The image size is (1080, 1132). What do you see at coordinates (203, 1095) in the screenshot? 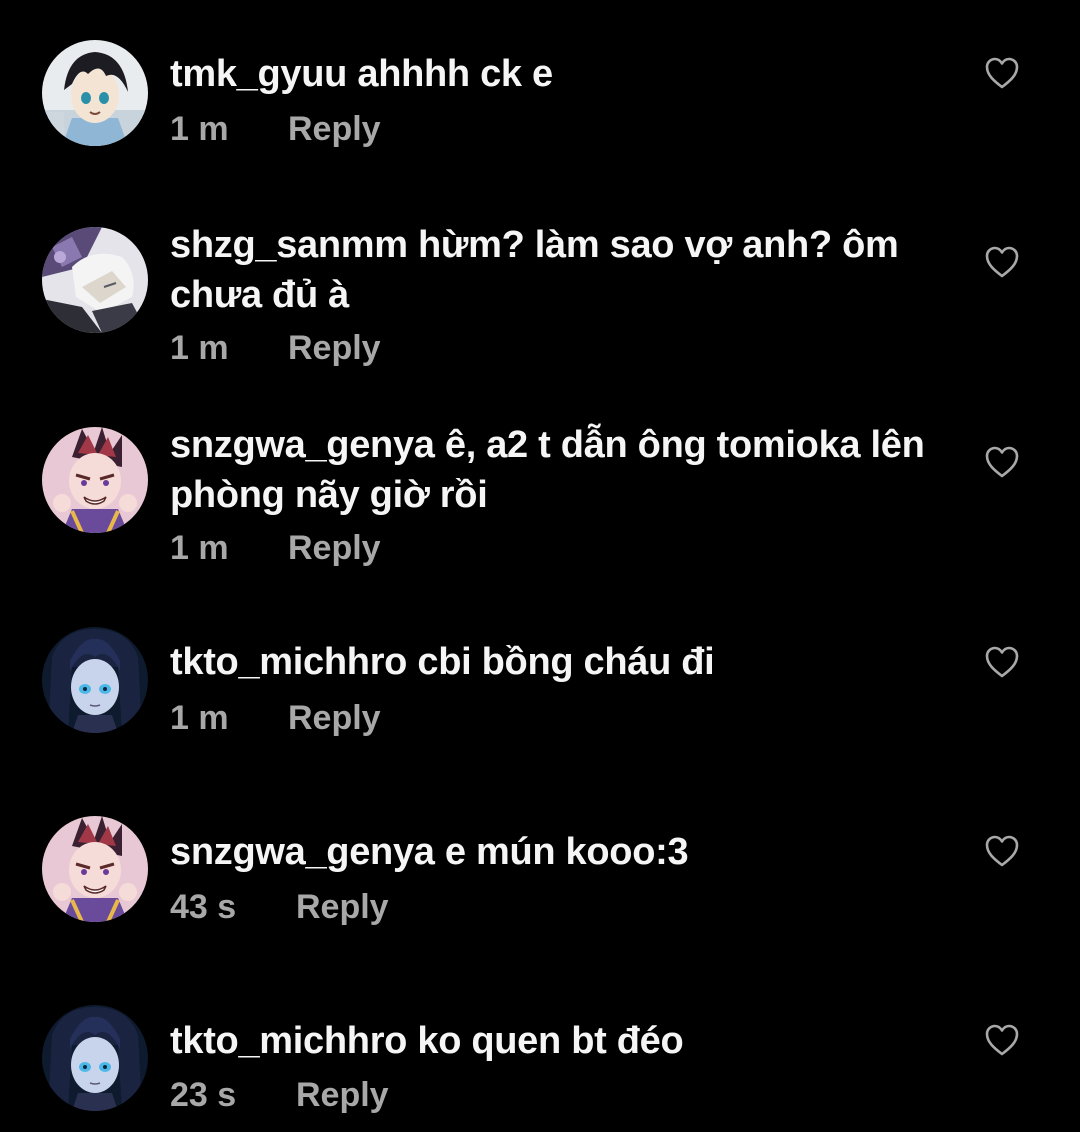
I see `comment-time: 23 s` at bounding box center [203, 1095].